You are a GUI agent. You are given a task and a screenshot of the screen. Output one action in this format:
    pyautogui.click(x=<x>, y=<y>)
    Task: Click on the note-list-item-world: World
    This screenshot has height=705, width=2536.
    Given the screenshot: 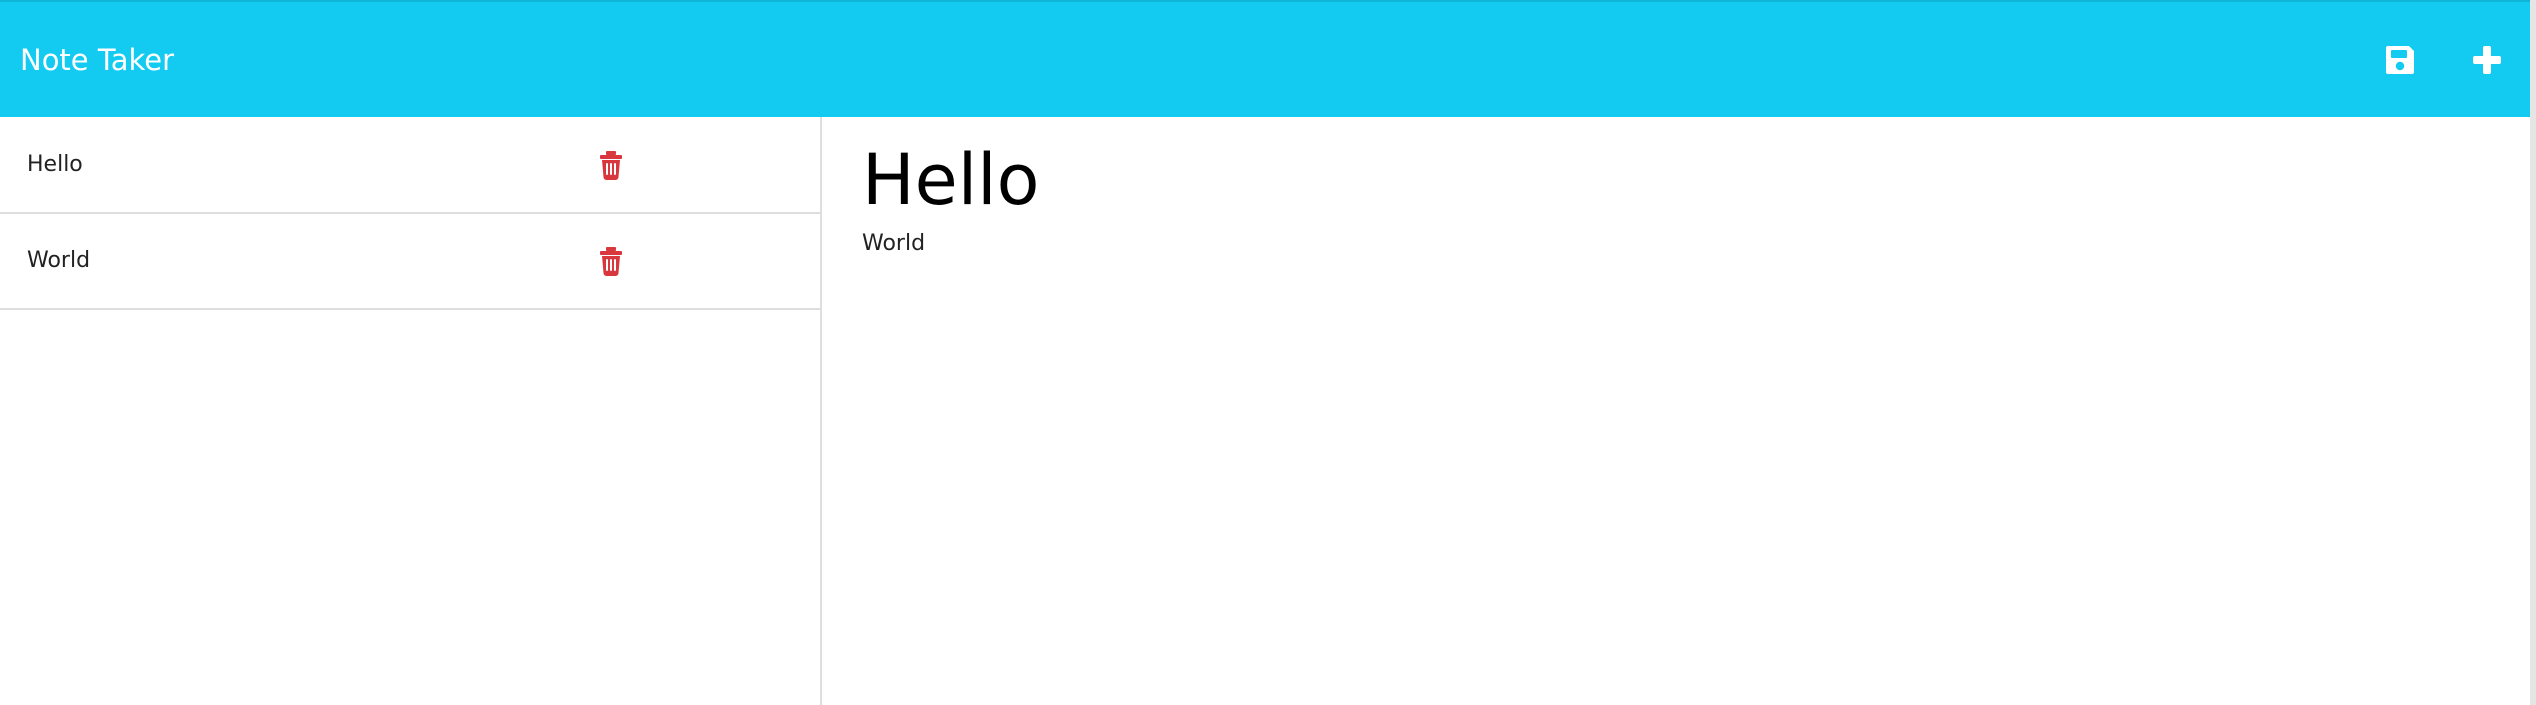 What is the action you would take?
    pyautogui.click(x=410, y=262)
    